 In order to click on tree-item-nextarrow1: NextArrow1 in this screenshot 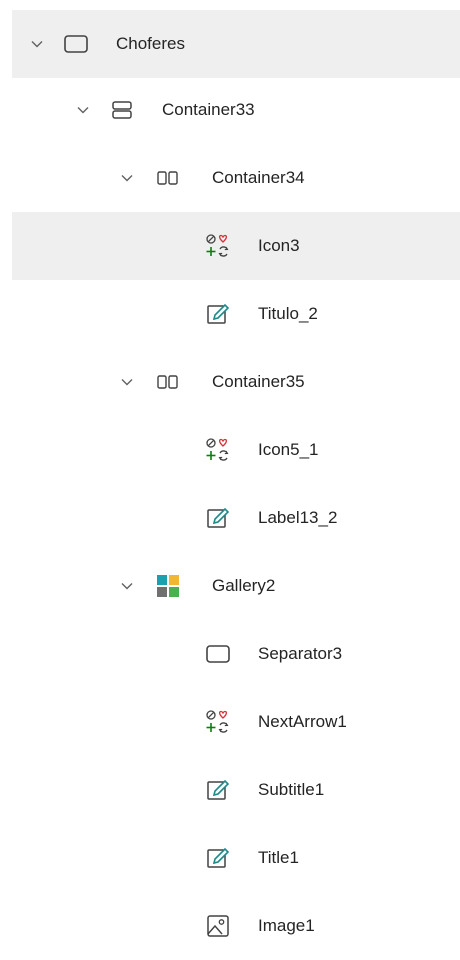, I will do `click(236, 722)`.